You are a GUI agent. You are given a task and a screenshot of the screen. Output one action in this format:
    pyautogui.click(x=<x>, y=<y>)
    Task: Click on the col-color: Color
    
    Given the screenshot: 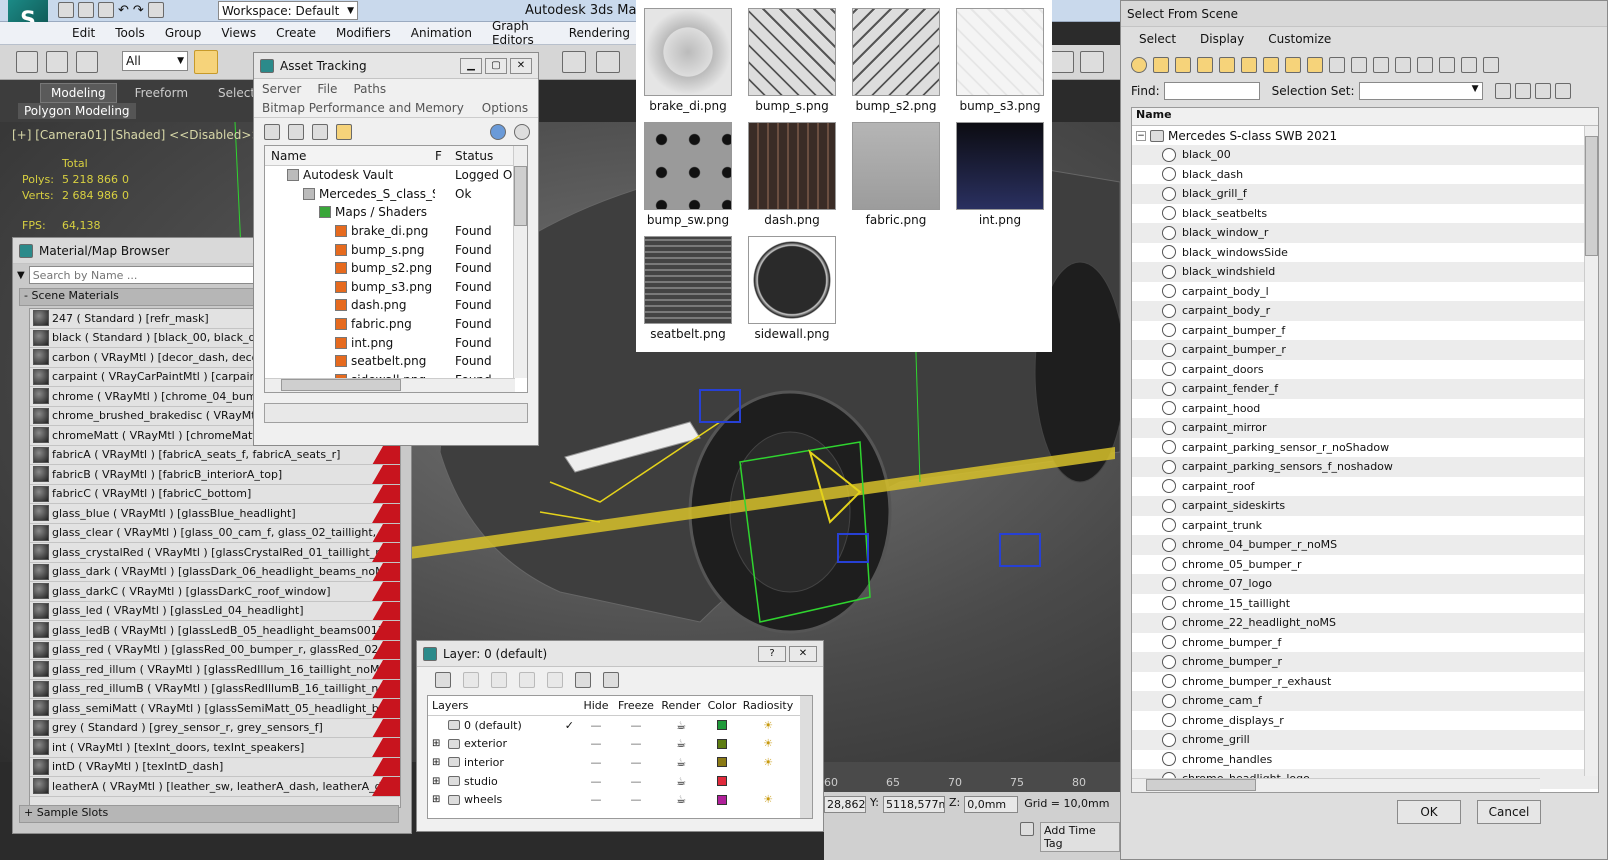 What is the action you would take?
    pyautogui.click(x=722, y=705)
    